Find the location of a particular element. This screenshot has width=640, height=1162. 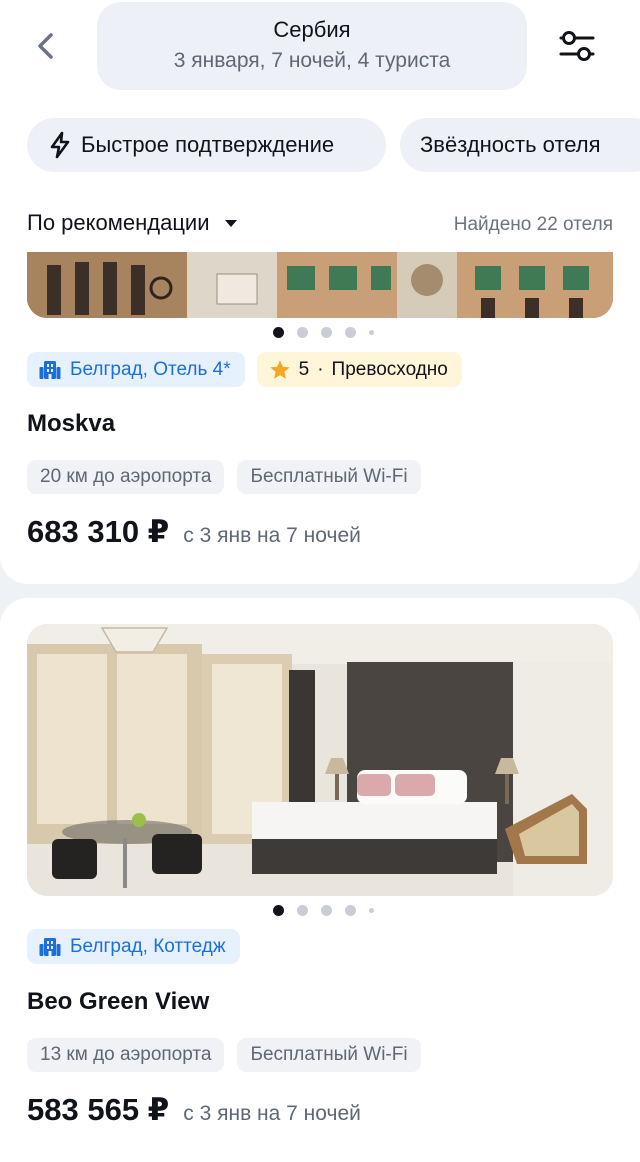

rating-badge: 5 · Превосходно is located at coordinates (359, 369).